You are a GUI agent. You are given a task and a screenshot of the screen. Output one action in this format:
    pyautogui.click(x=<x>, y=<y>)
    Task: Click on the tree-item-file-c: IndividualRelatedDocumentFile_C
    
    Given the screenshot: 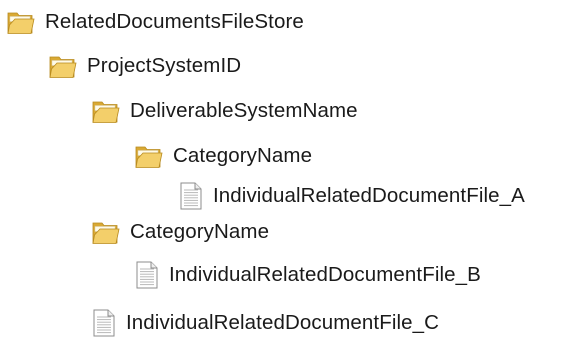 What is the action you would take?
    pyautogui.click(x=265, y=323)
    